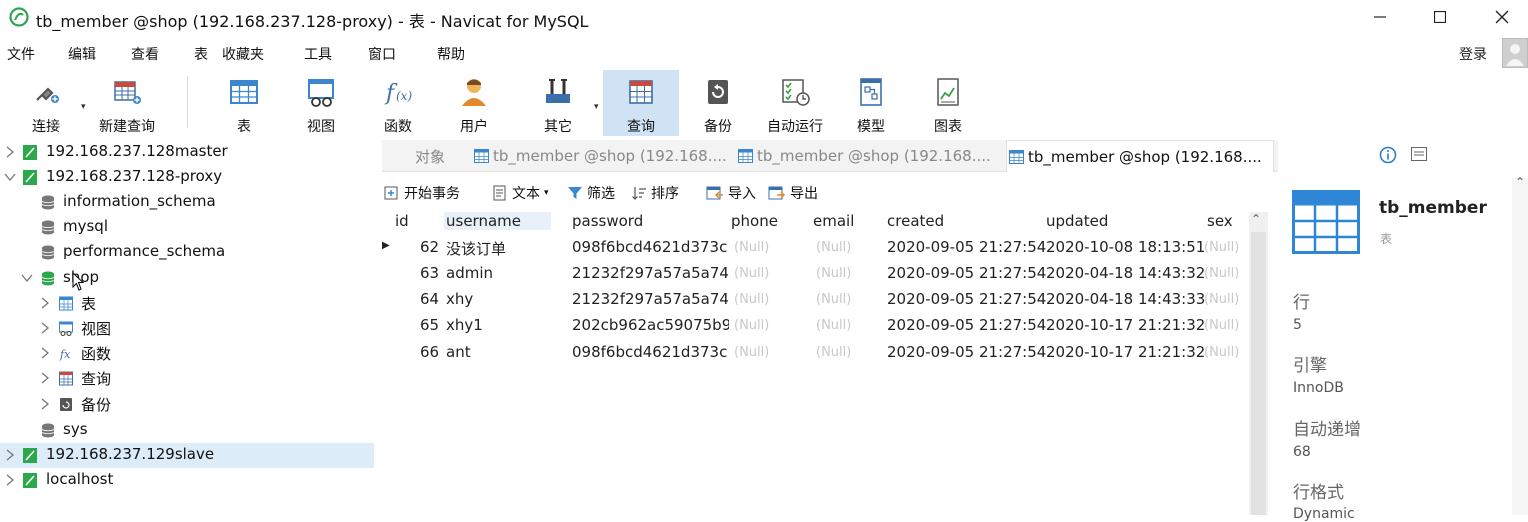 This screenshot has width=1528, height=522. I want to click on tree-item-database: shop, so click(187, 278).